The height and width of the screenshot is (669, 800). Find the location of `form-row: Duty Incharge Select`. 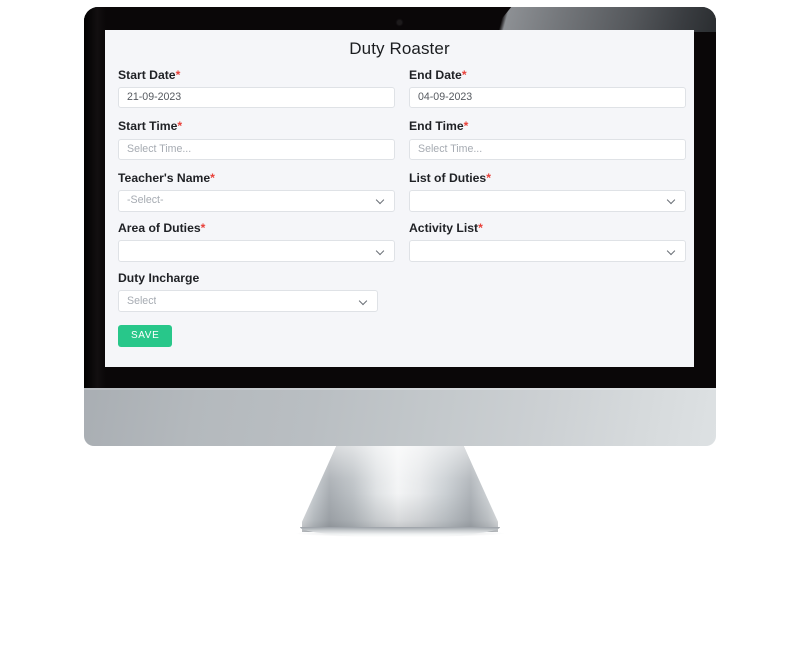

form-row: Duty Incharge Select is located at coordinates (399, 292).